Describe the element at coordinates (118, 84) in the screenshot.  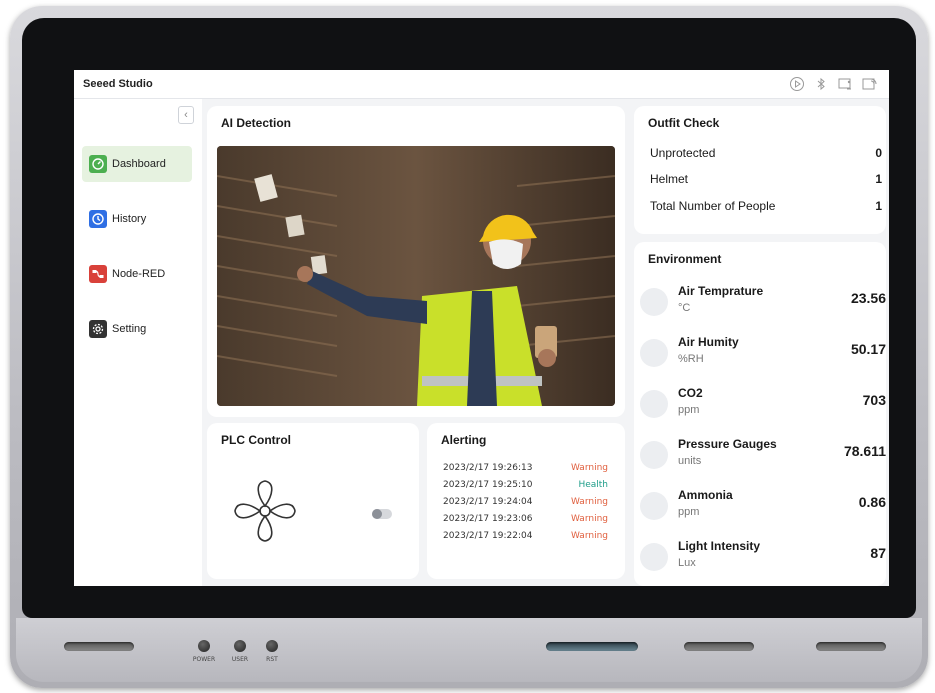
I see `brand-title: Seeed Studio` at that location.